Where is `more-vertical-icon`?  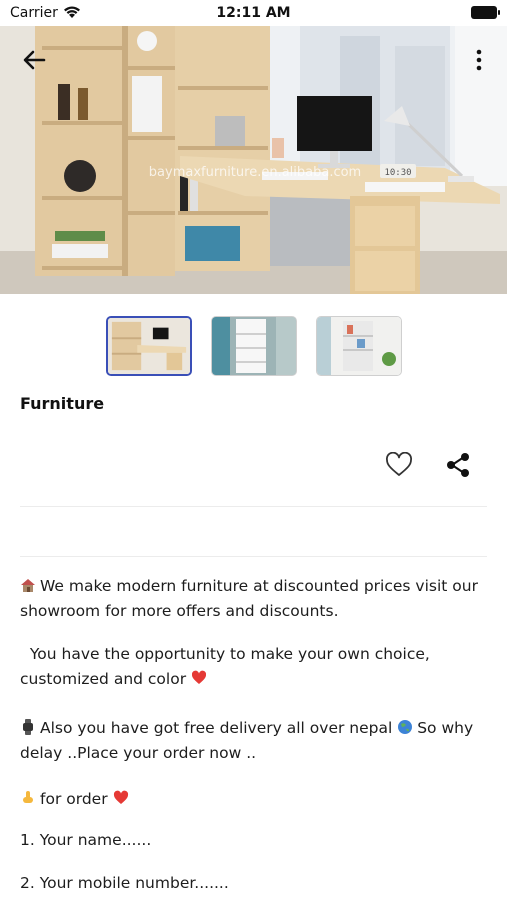
more-vertical-icon is located at coordinates (479, 60).